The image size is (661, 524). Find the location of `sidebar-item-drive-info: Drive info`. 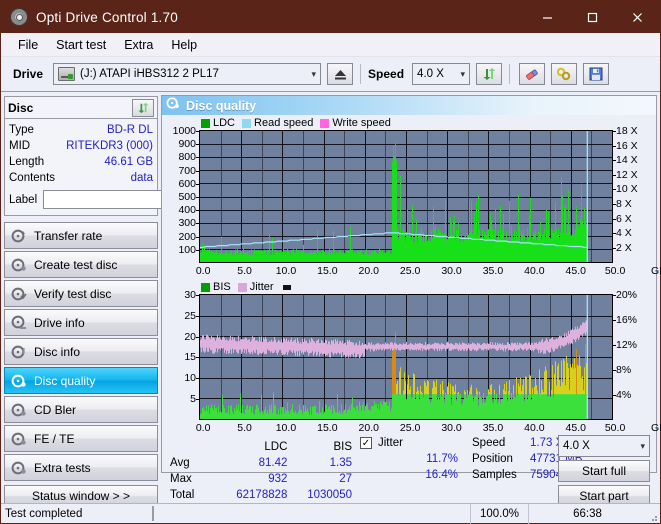

sidebar-item-drive-info: Drive info is located at coordinates (81, 322).